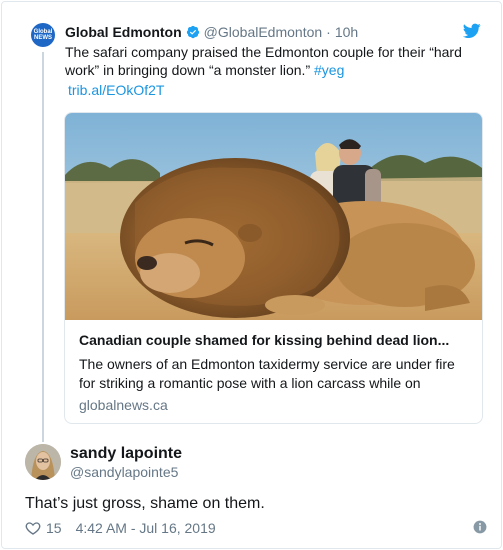 This screenshot has height=550, width=503. I want to click on thread-line, so click(43, 247).